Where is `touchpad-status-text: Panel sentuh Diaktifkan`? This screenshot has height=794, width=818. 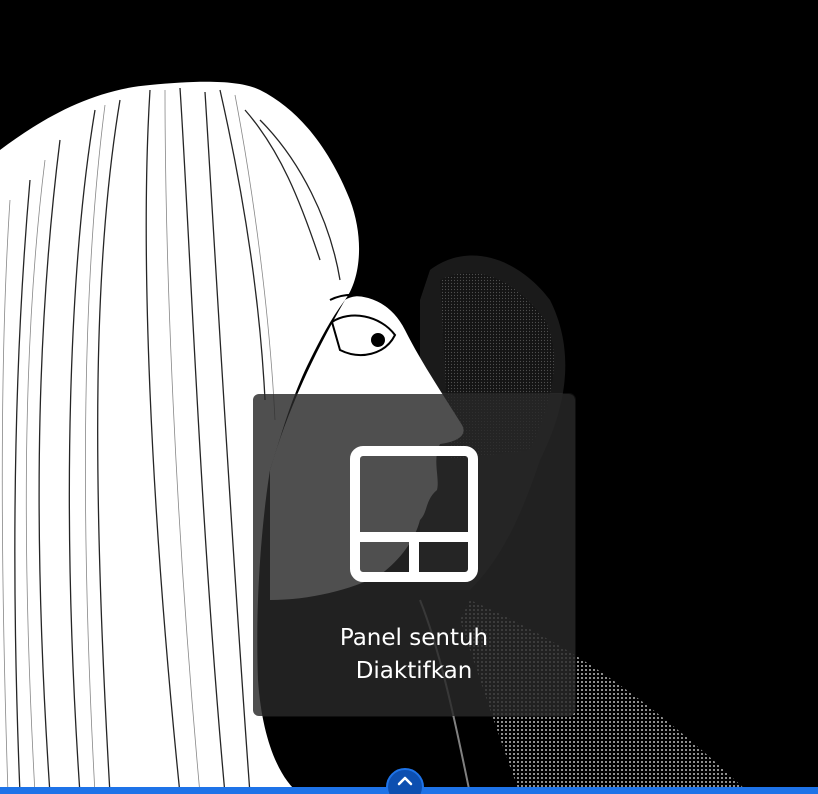 touchpad-status-text: Panel sentuh Diaktifkan is located at coordinates (414, 655).